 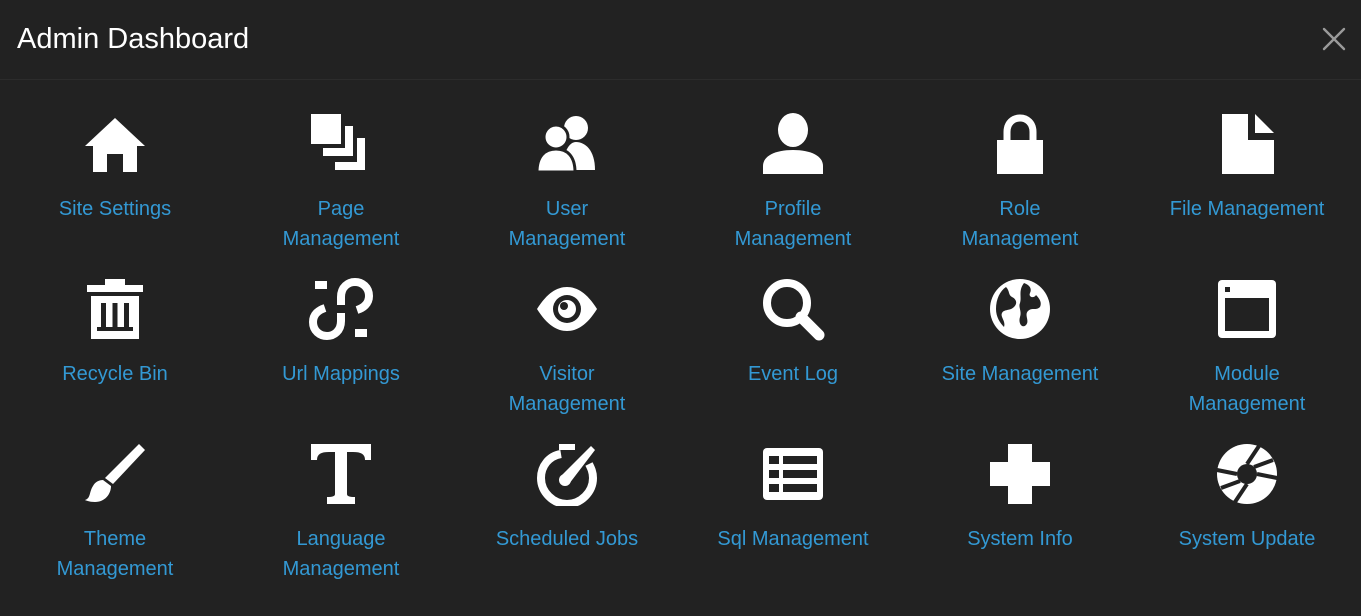 I want to click on tile-role-management: Role Management, so click(x=1020, y=167).